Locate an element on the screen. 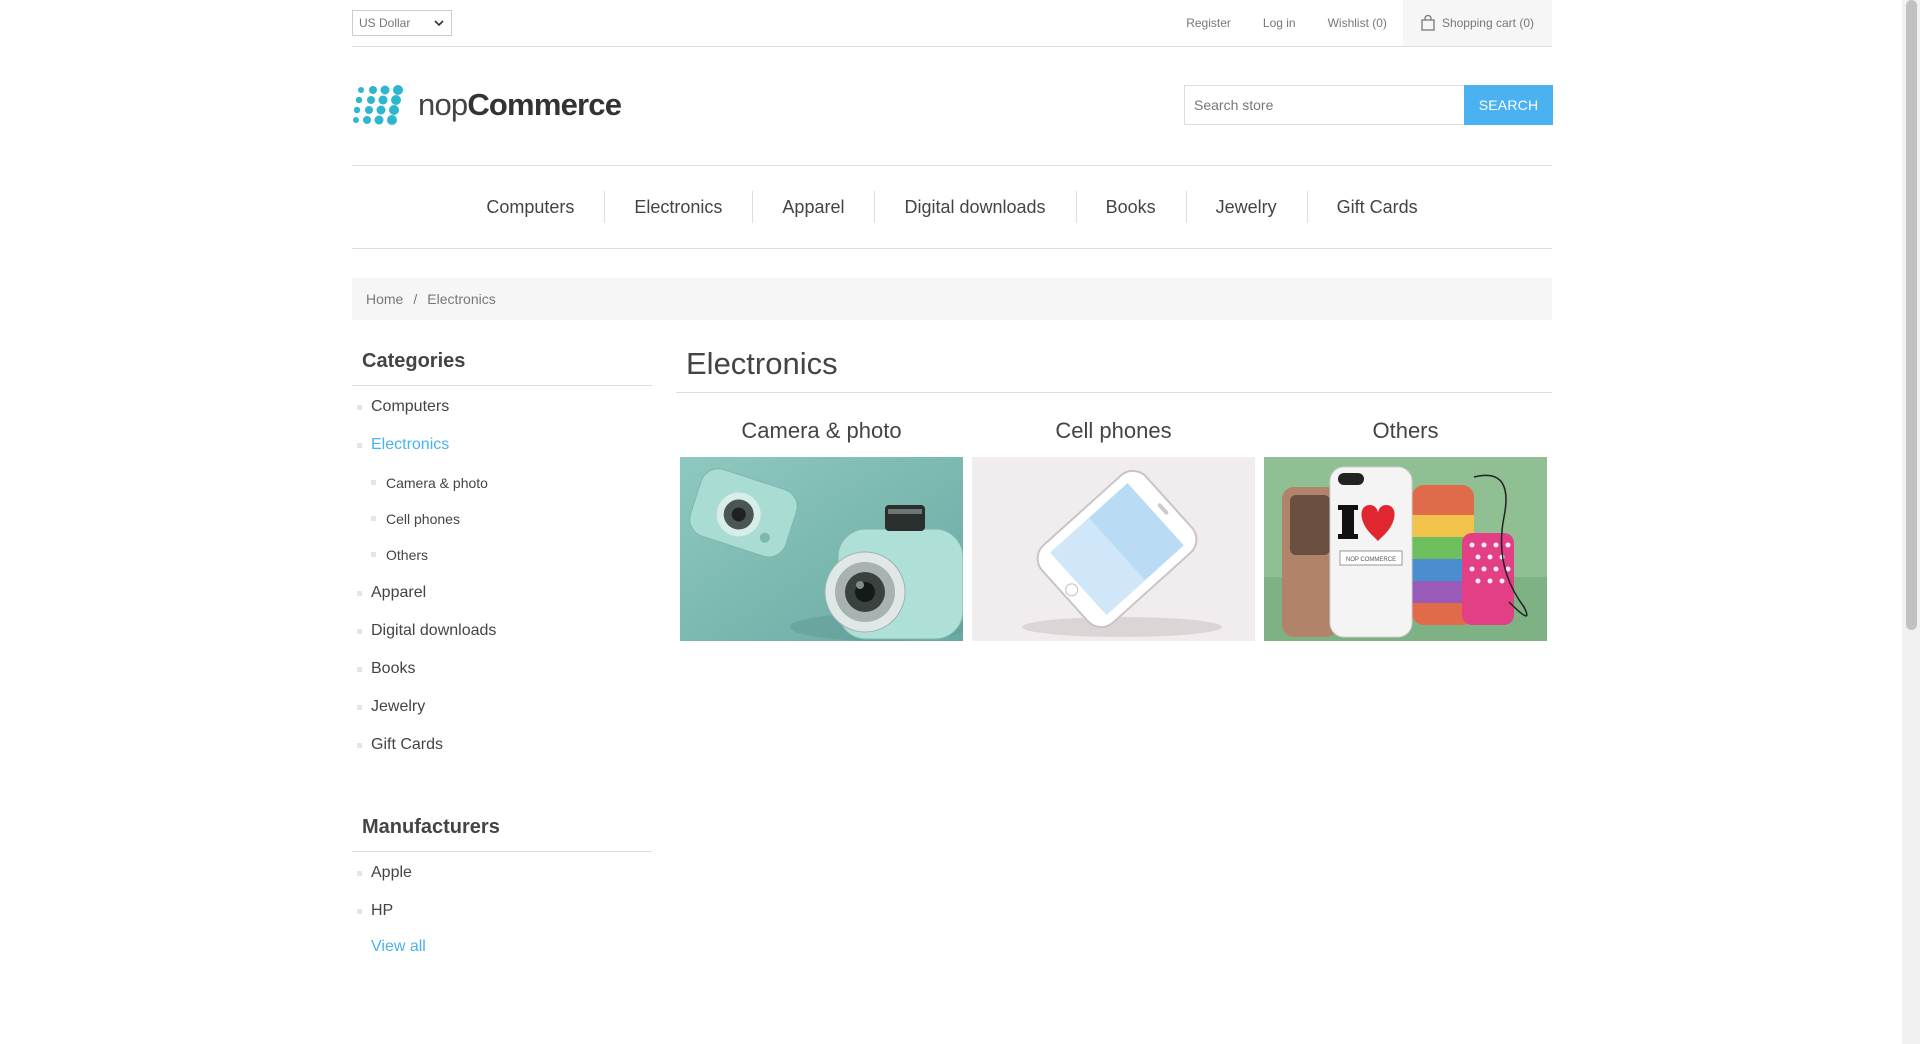 Image resolution: width=1920 pixels, height=1044 pixels. logo-text-light: nop is located at coordinates (443, 104).